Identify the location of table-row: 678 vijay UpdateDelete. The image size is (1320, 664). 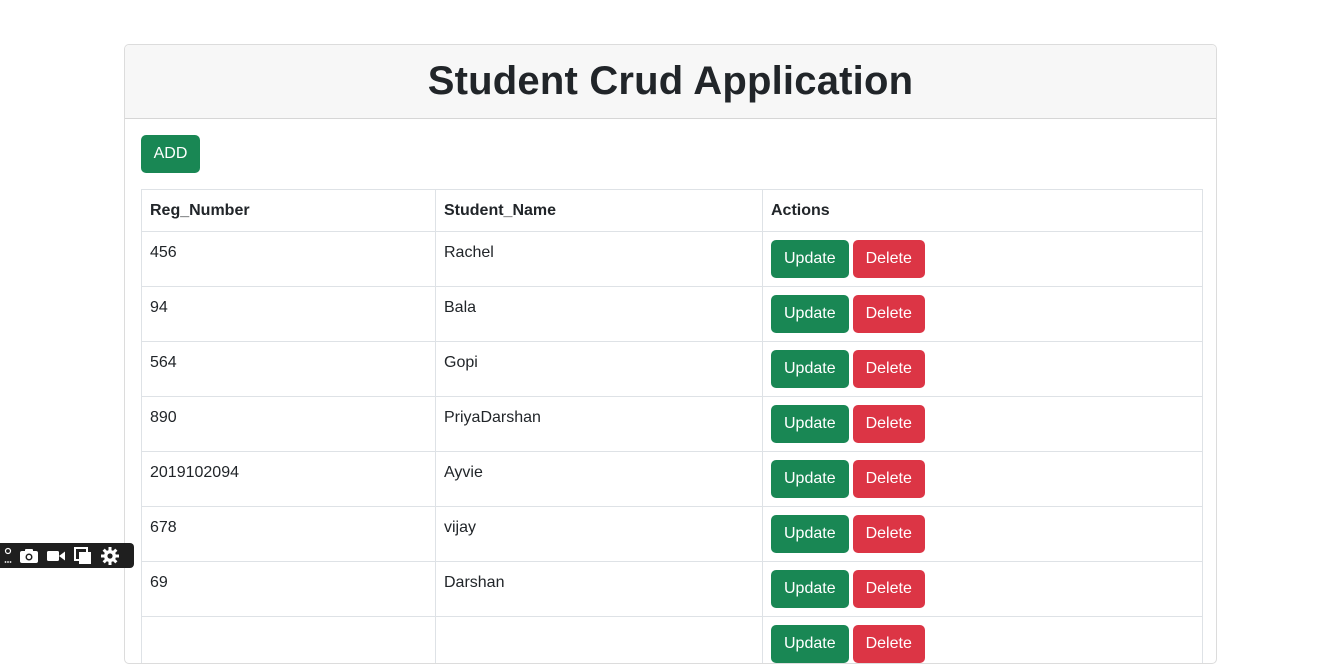
(672, 534).